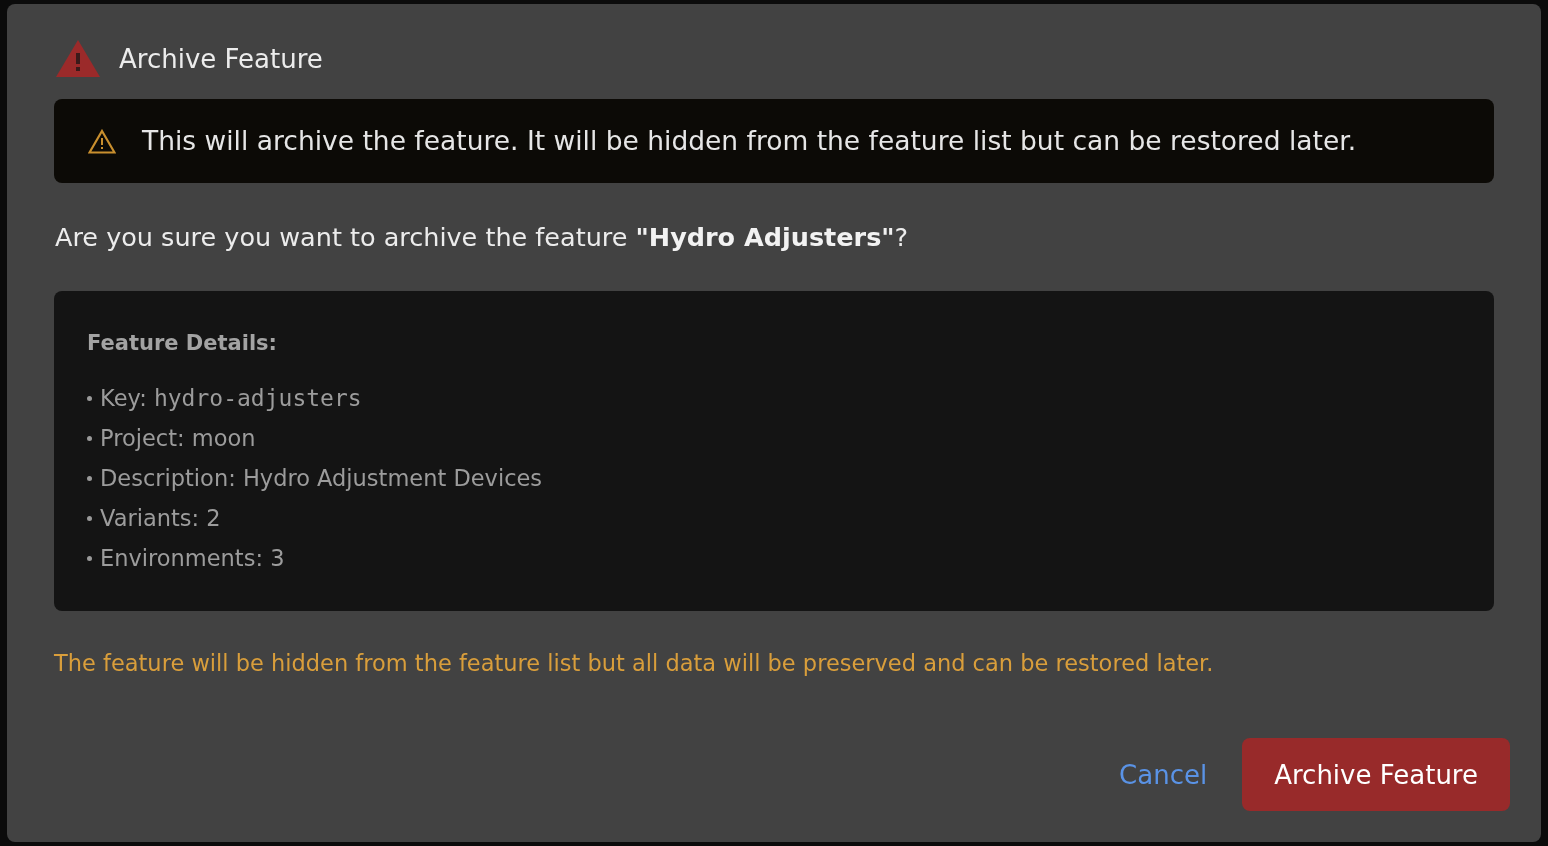 The height and width of the screenshot is (846, 1548). I want to click on dialog-title: Archive Feature, so click(221, 59).